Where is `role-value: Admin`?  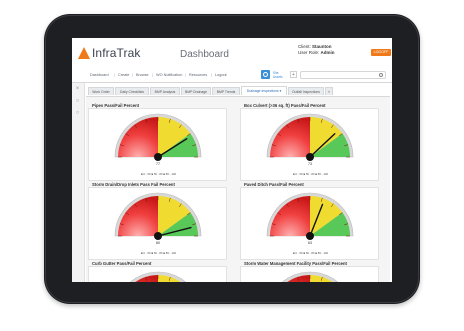
role-value: Admin is located at coordinates (327, 52).